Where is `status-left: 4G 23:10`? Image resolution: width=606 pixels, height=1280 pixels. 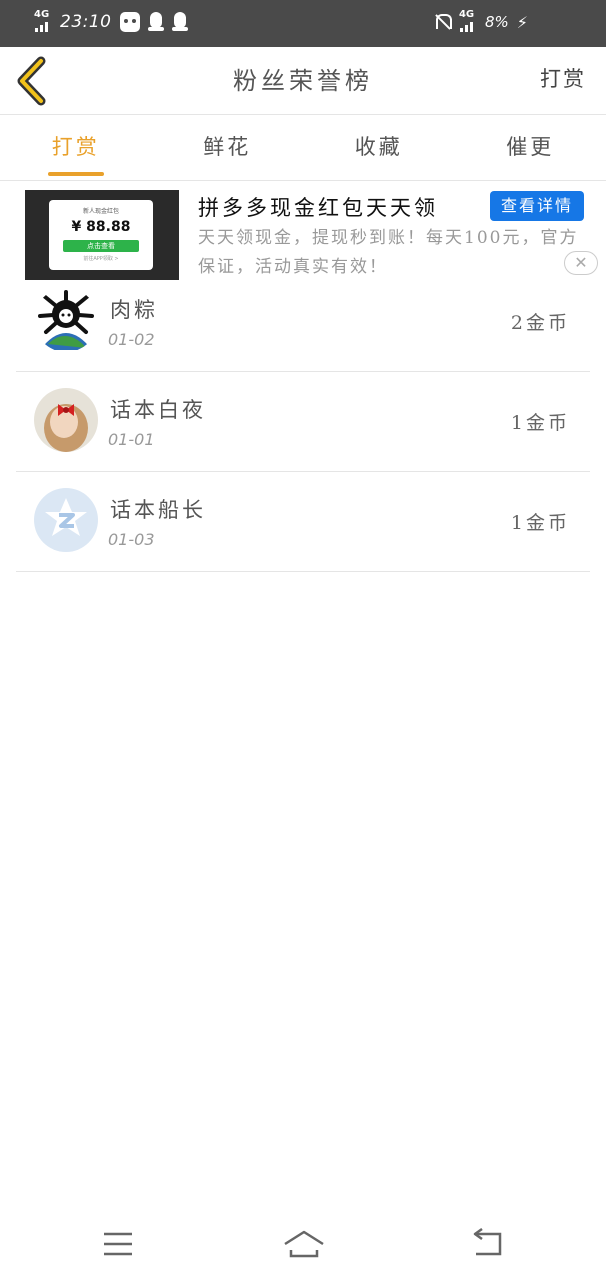
status-left: 4G 23:10 is located at coordinates (111, 22).